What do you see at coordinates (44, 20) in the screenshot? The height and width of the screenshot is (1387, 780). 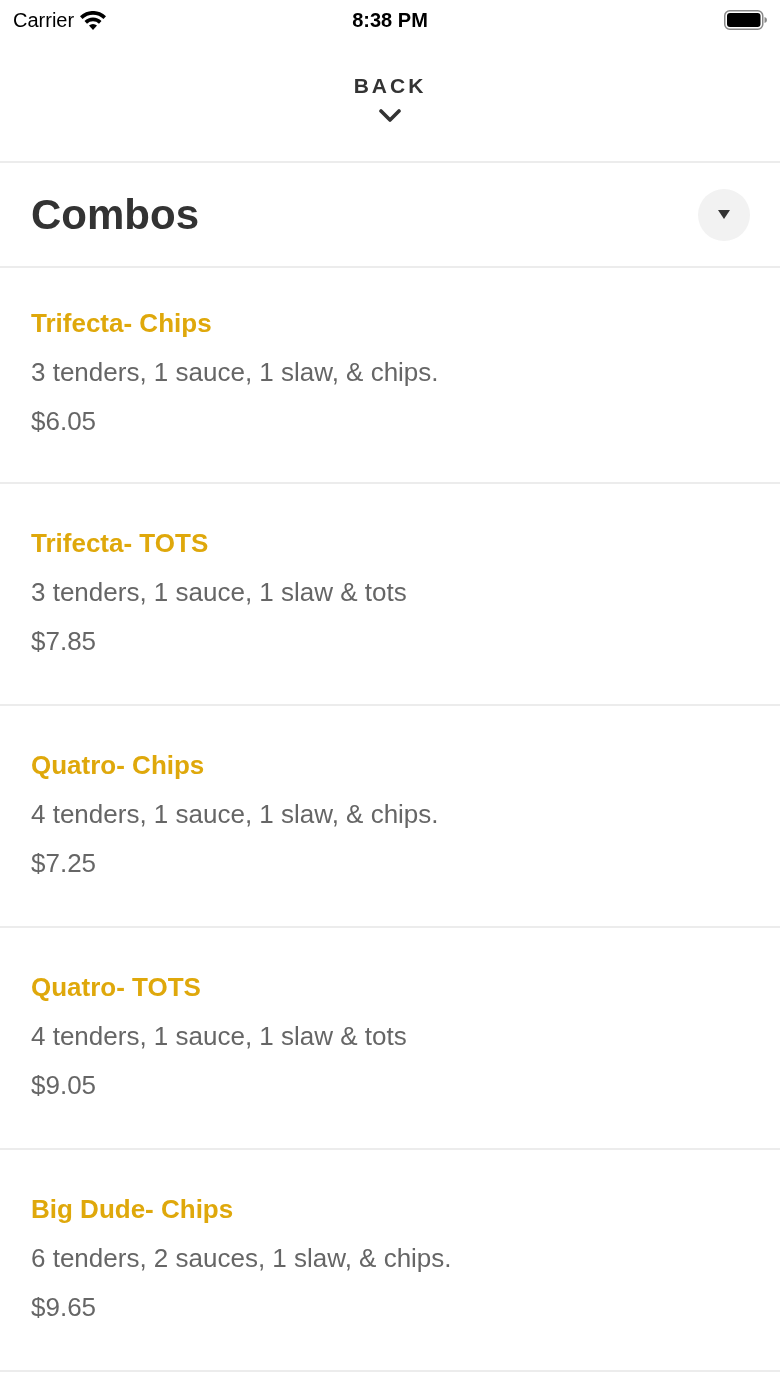 I see `carrier-label: Carrier` at bounding box center [44, 20].